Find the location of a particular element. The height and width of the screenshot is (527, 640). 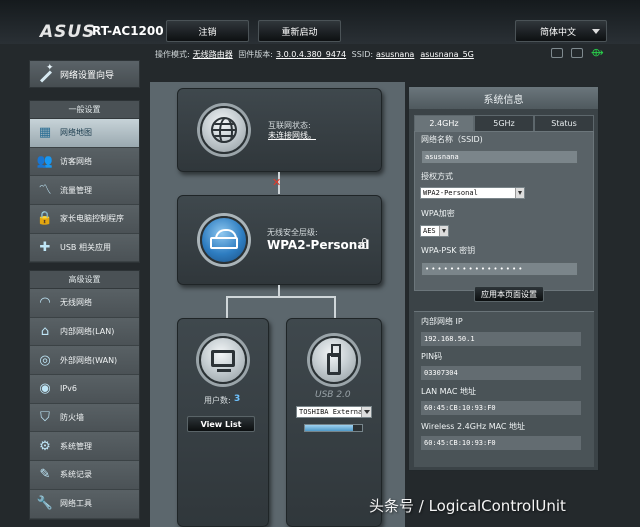

lock-icon: 🔒 is located at coordinates (45, 219).